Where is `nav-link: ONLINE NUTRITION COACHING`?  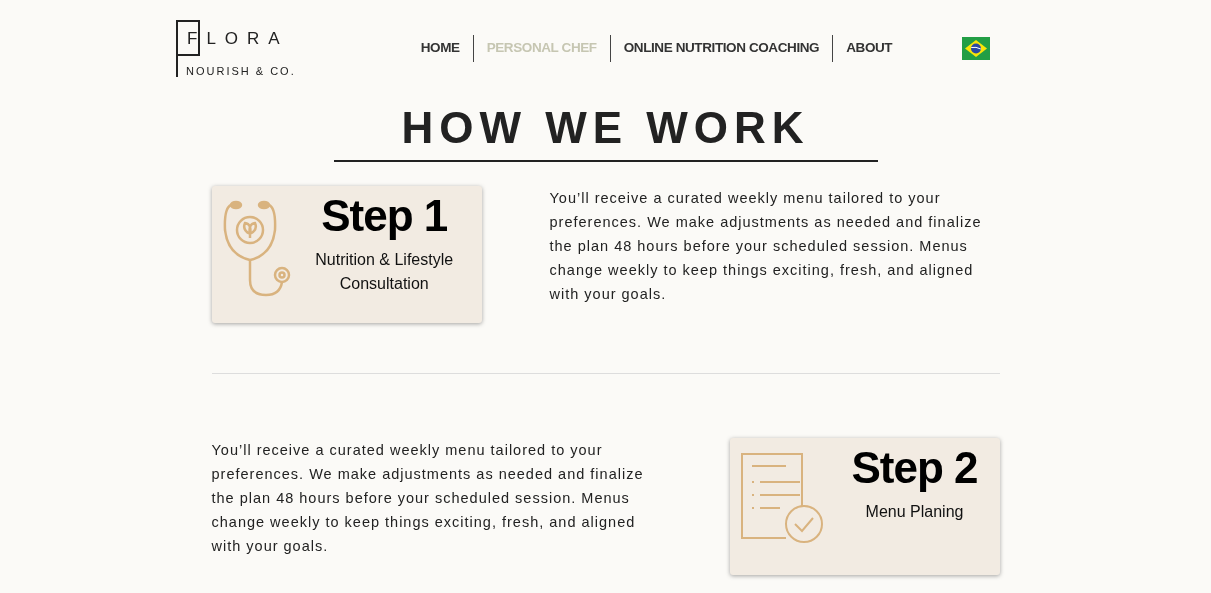
nav-link: ONLINE NUTRITION COACHING is located at coordinates (721, 48).